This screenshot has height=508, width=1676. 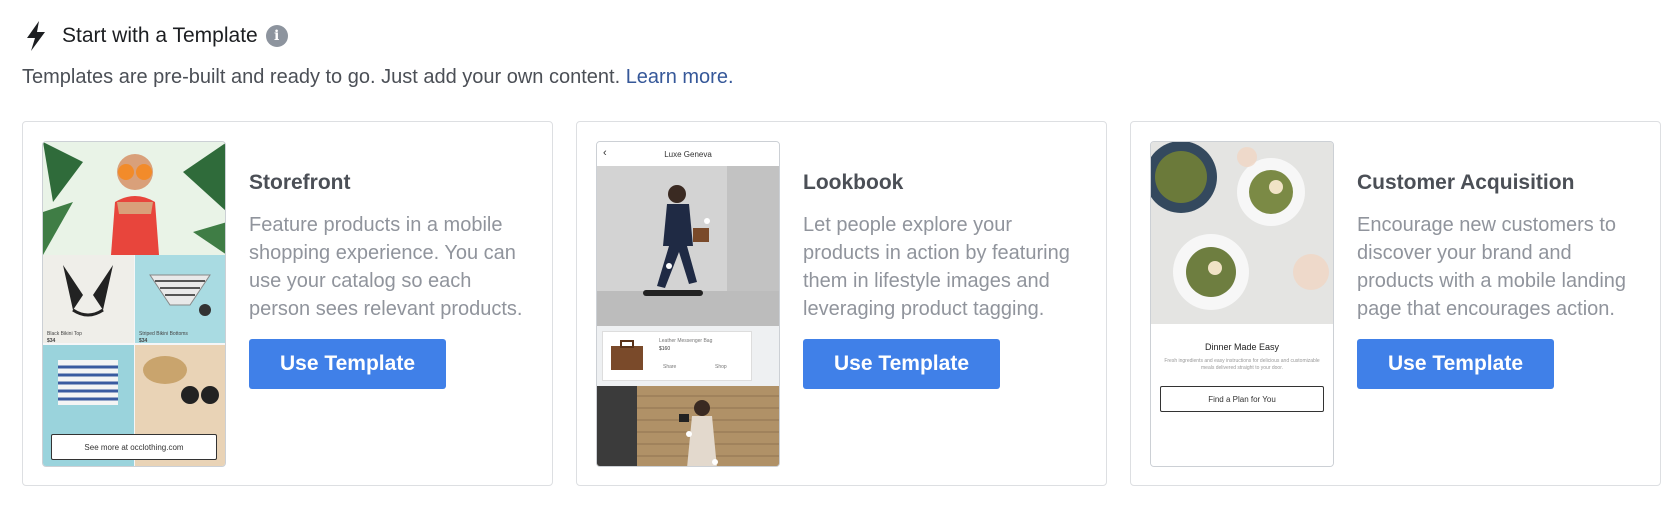 What do you see at coordinates (677, 356) in the screenshot?
I see `lookbook-product-card: Leather Messenger Bag $160 Share Shop` at bounding box center [677, 356].